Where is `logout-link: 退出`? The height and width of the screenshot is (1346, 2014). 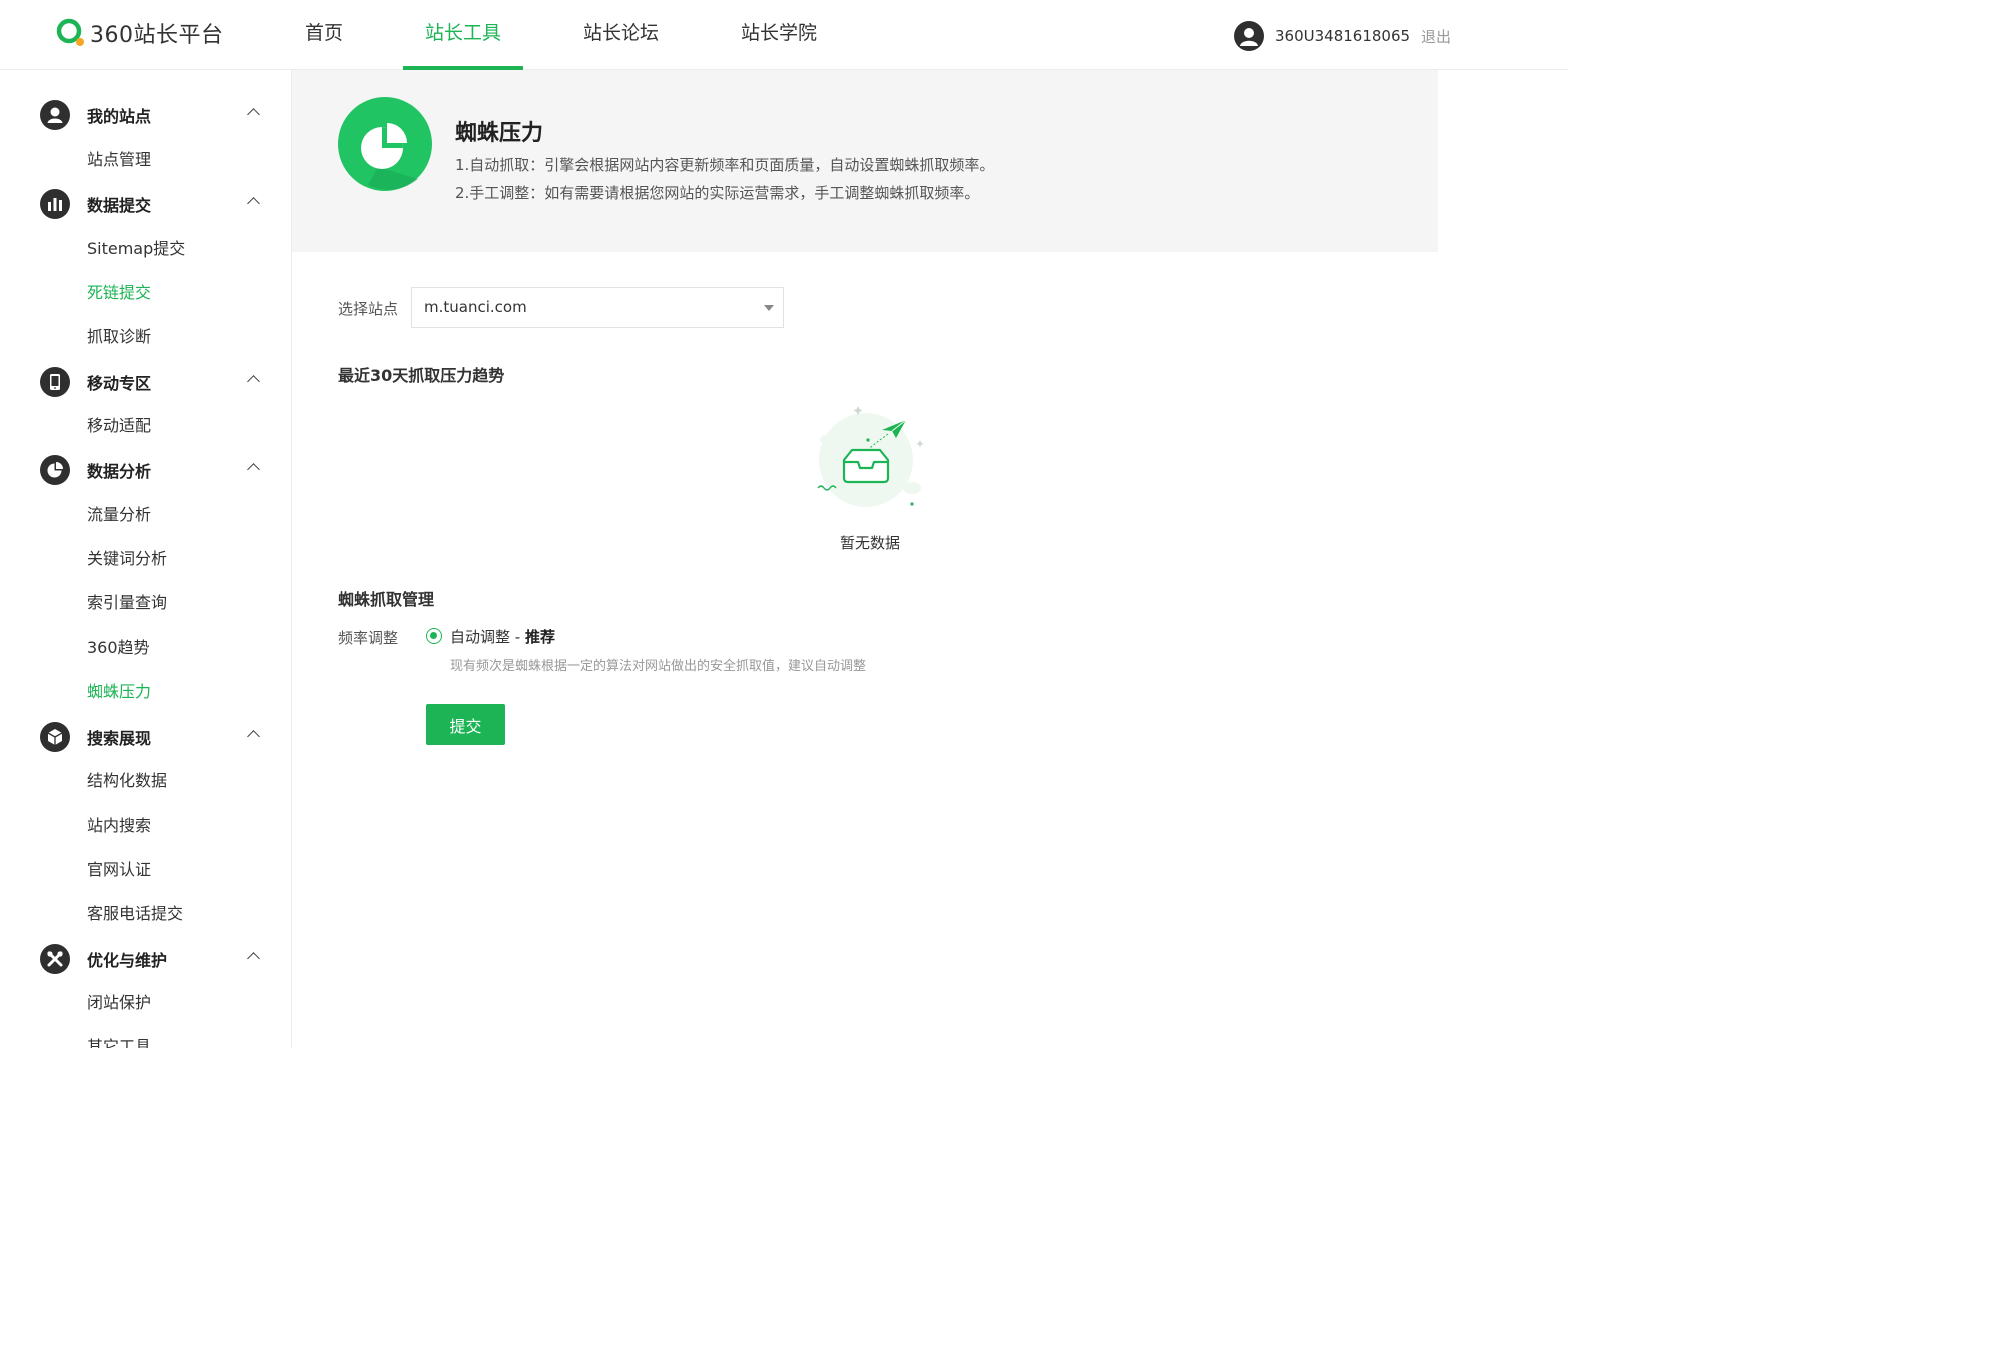
logout-link: 退出 is located at coordinates (1436, 36).